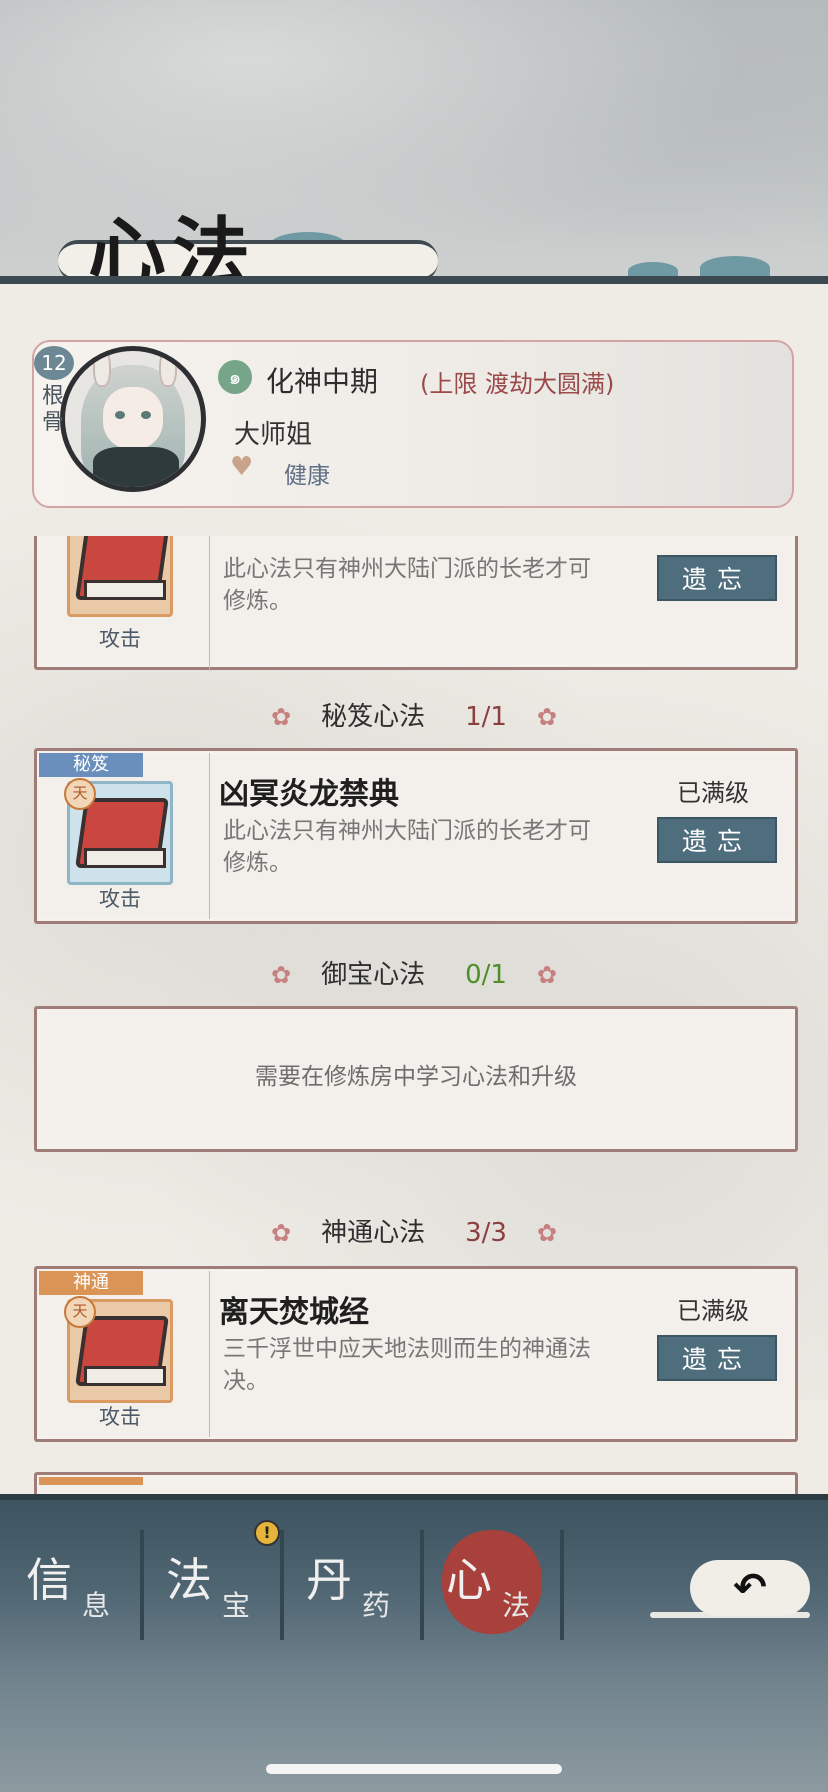 The width and height of the screenshot is (828, 1792). Describe the element at coordinates (120, 415) in the screenshot. I see `avatar-eye-left` at that location.